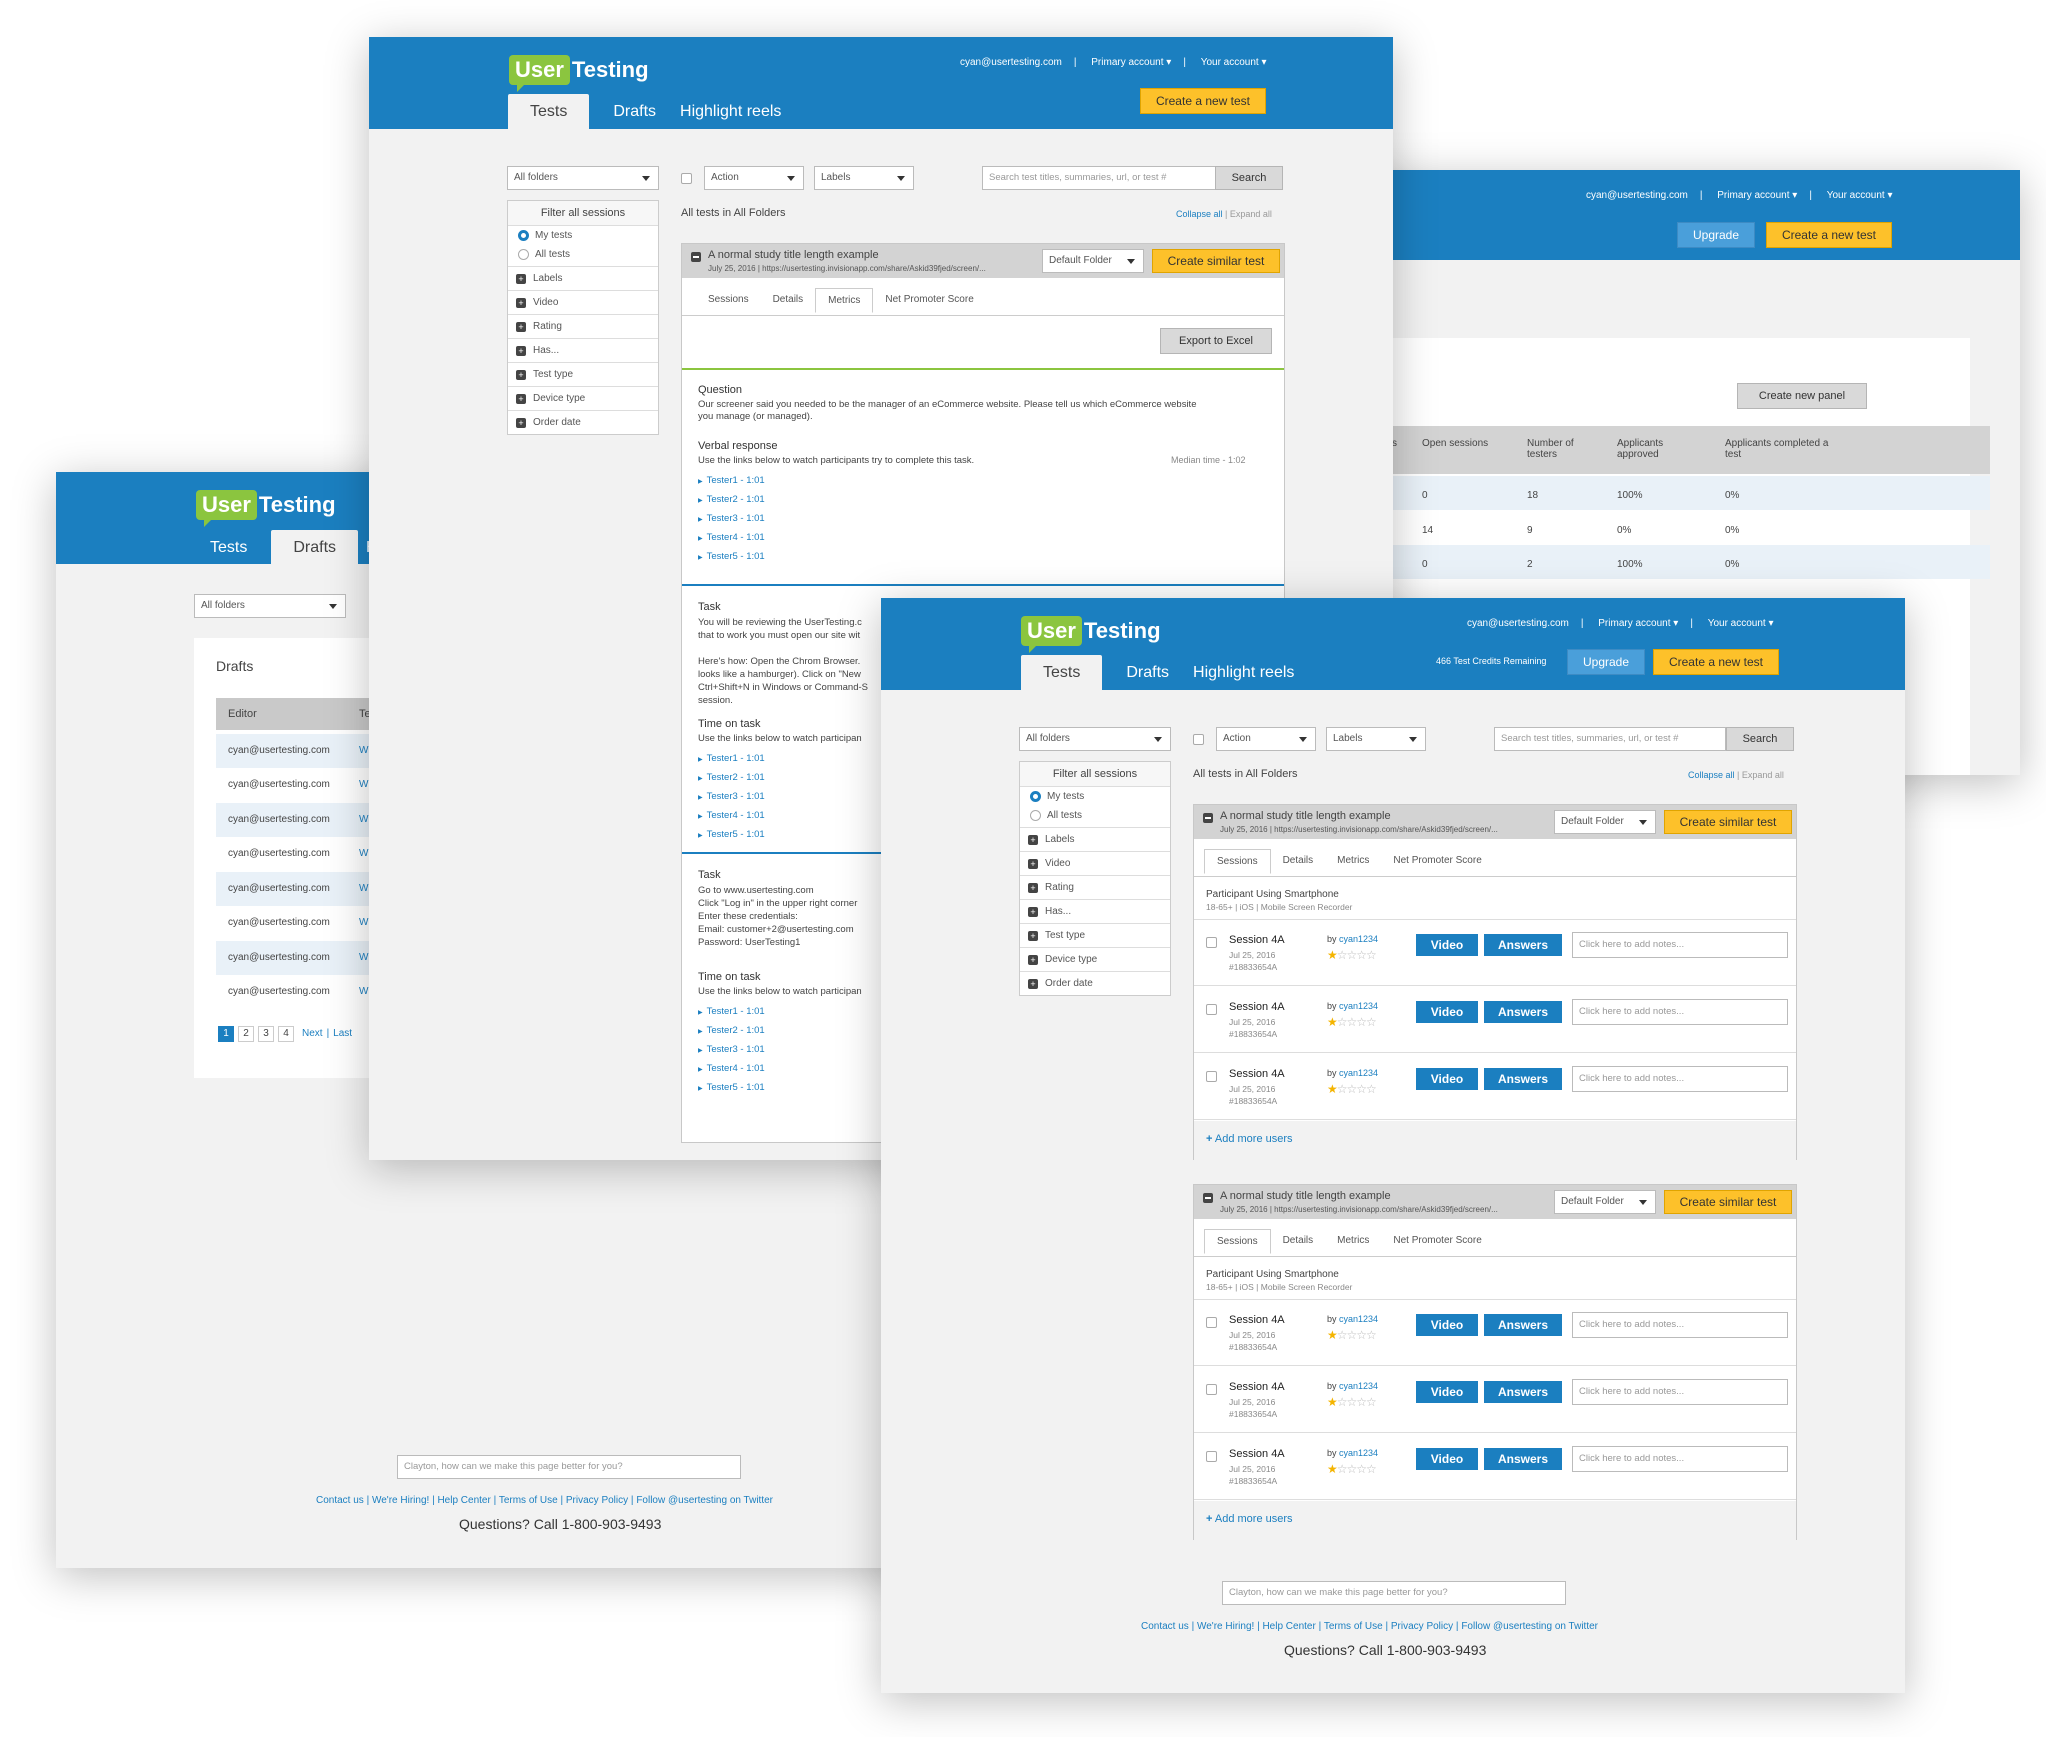 Image resolution: width=2046 pixels, height=1737 pixels. Describe the element at coordinates (1095, 983) in the screenshot. I see `filter-order-date: + Order date` at that location.